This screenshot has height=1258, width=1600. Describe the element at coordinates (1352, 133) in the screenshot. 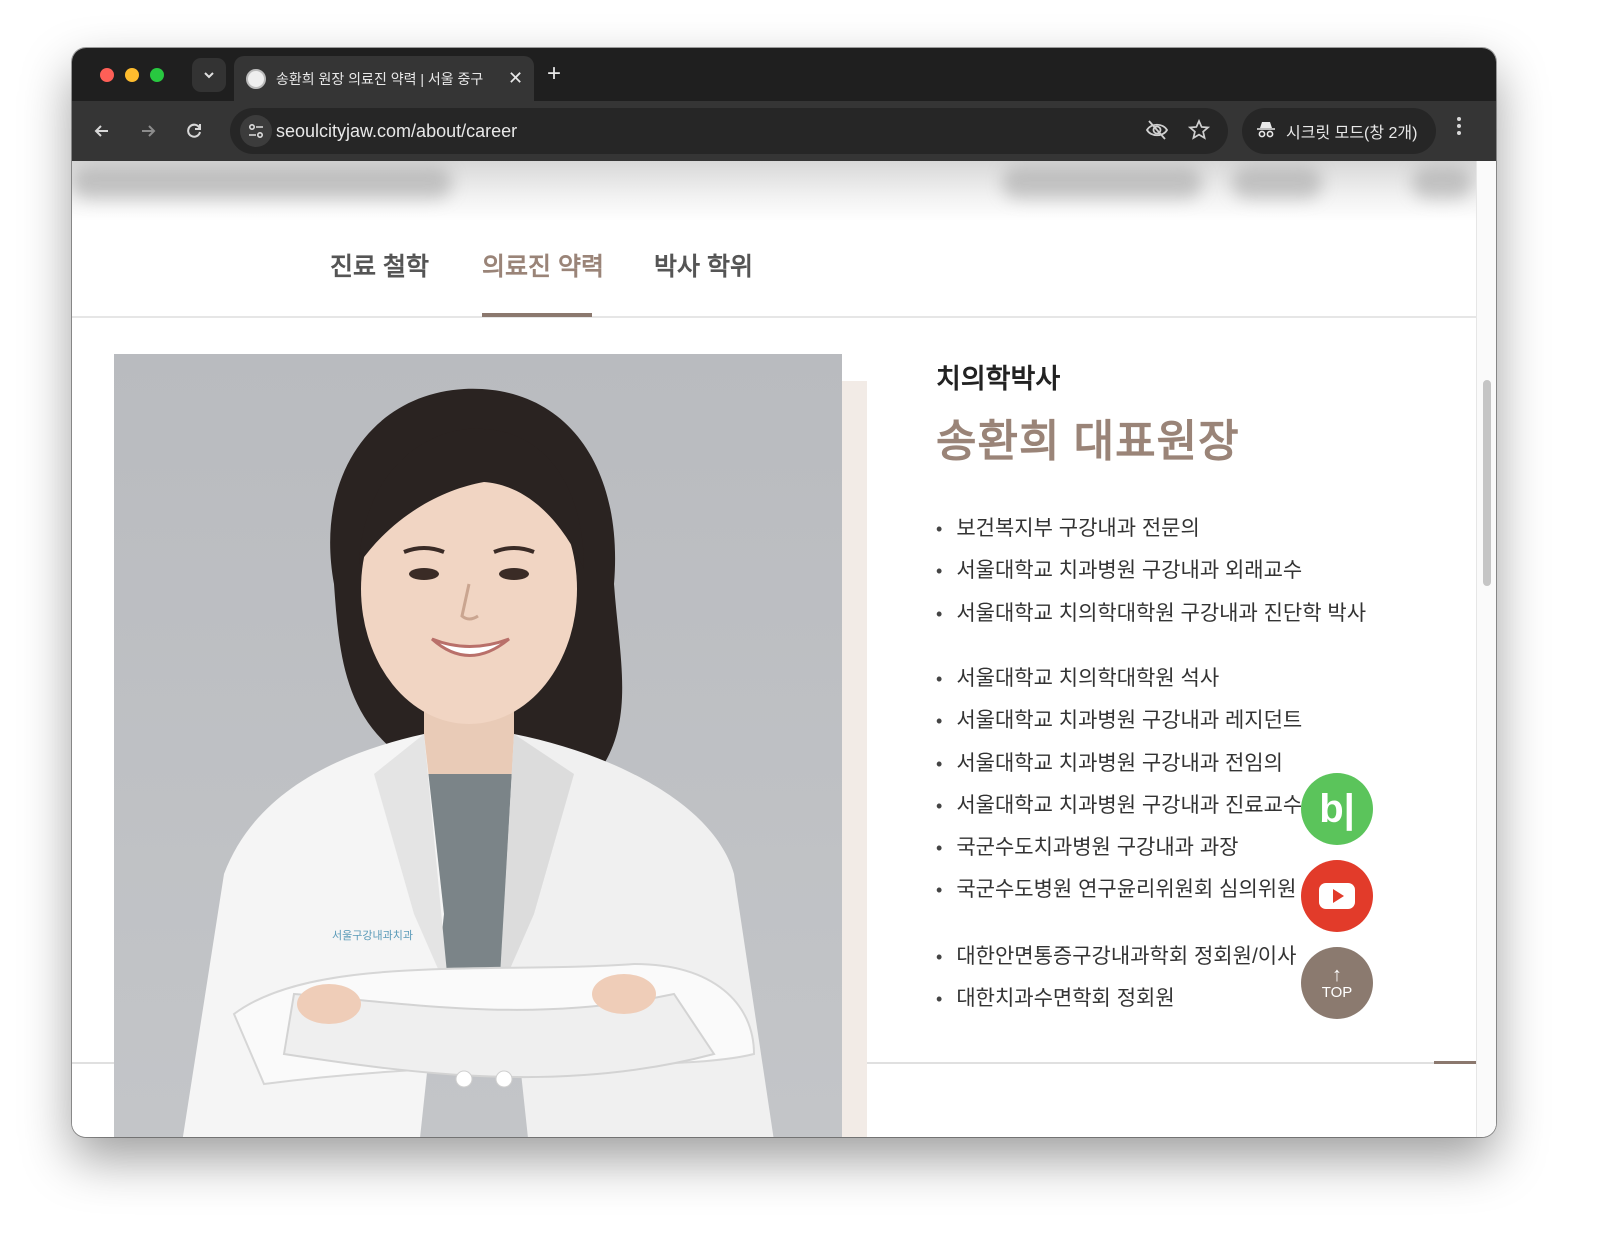

I see `incognito-label: 시크릿 모드(창 2개)` at that location.